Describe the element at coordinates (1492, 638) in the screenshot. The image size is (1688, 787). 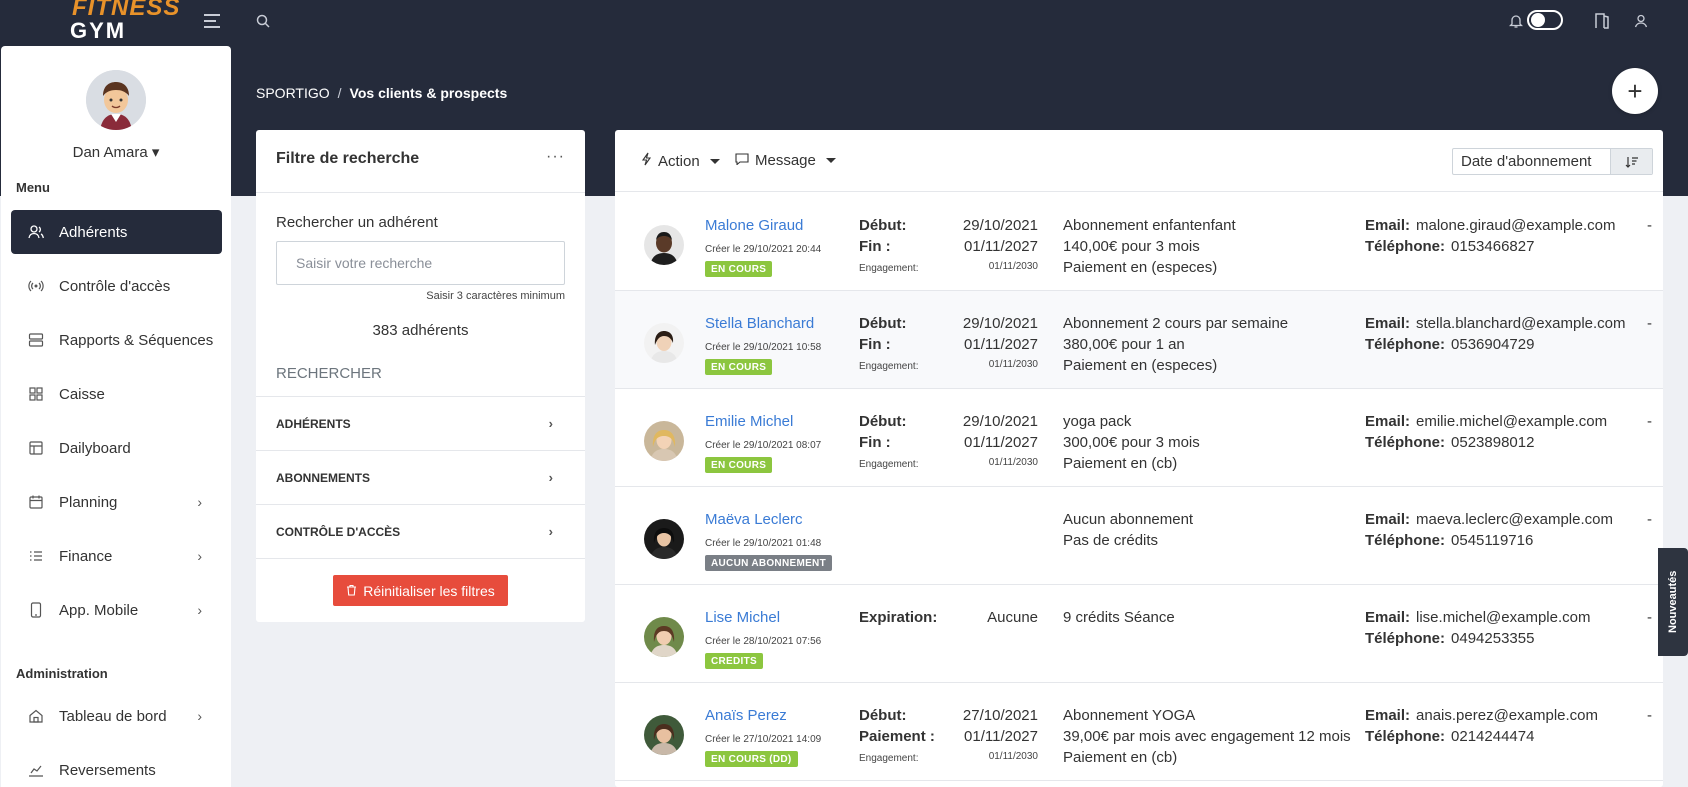
I see `phone-value: 0494253355` at that location.